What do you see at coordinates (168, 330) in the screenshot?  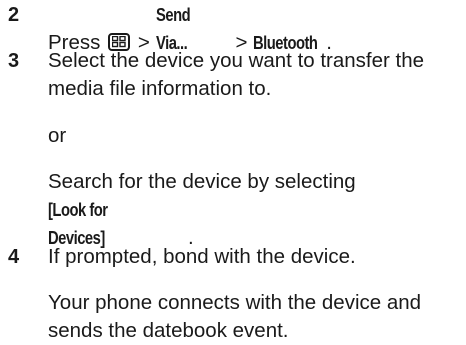 I see `step-line: sends the datebook event.` at bounding box center [168, 330].